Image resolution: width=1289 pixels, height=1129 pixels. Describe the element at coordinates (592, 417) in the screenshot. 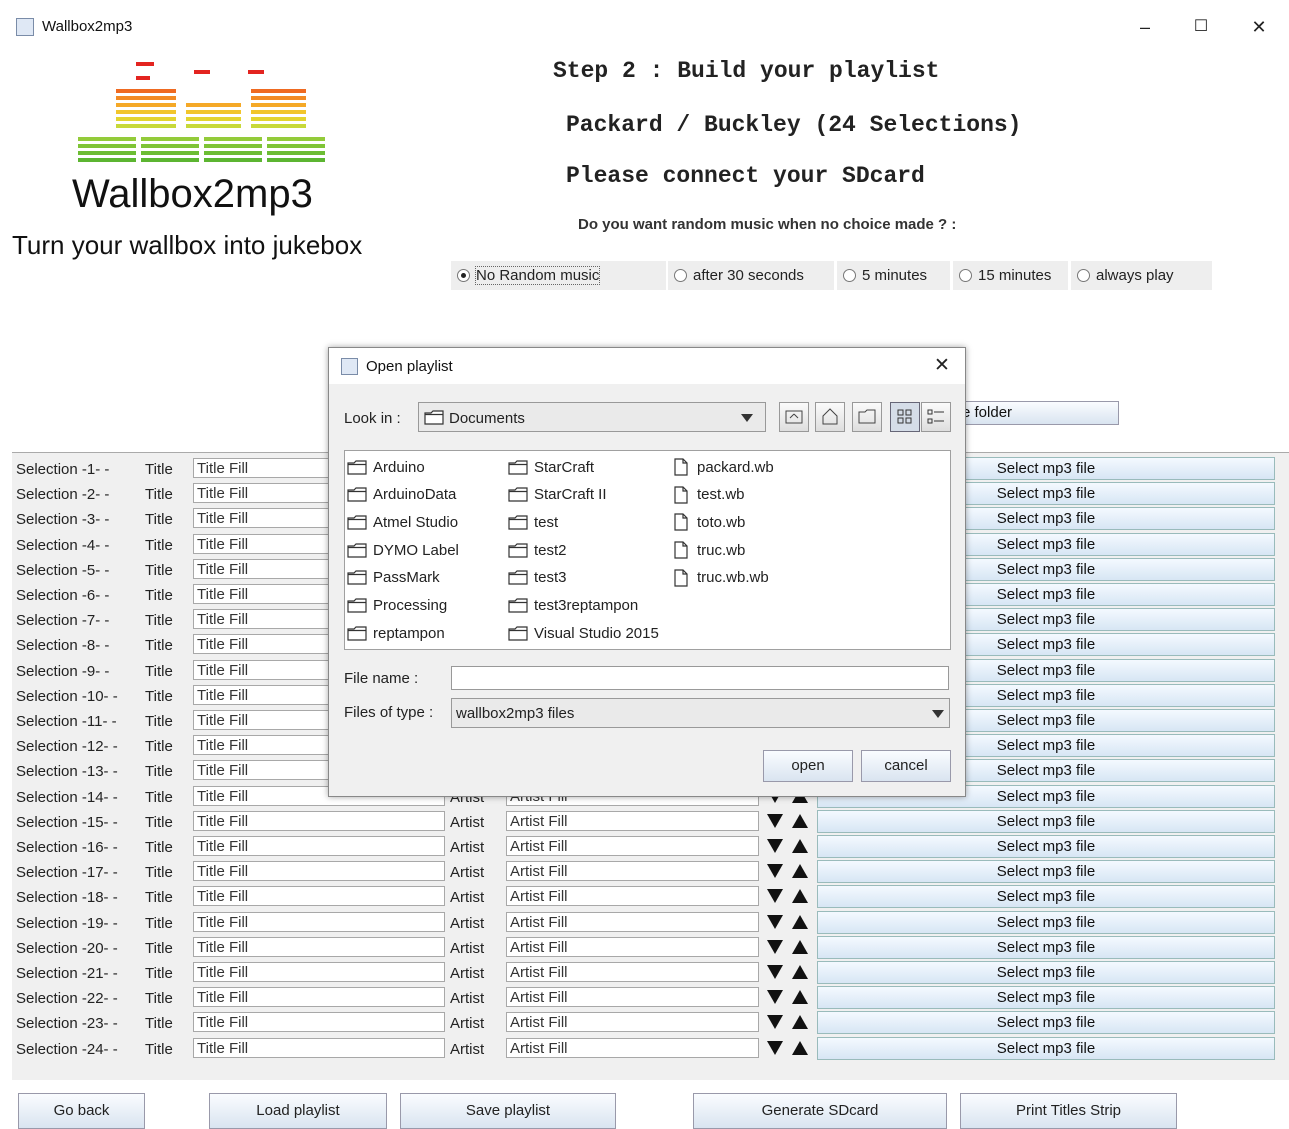

I see `look-in-combo: Documents` at that location.